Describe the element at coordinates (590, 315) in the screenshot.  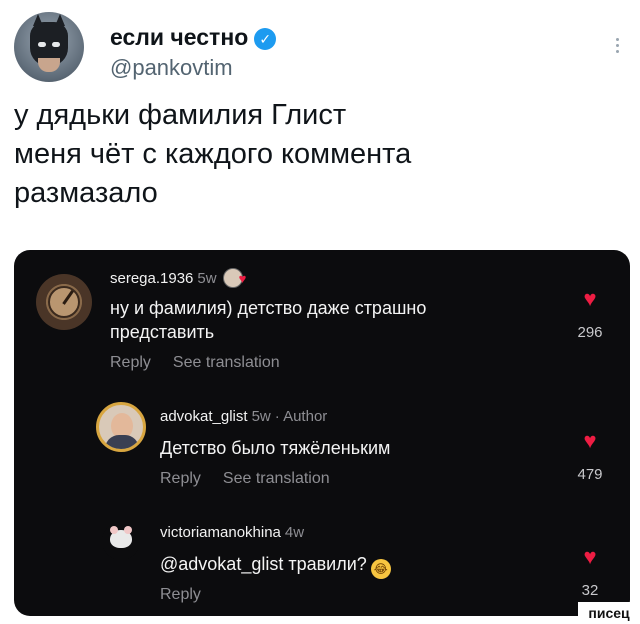
I see `like-control: ♥ 296` at that location.